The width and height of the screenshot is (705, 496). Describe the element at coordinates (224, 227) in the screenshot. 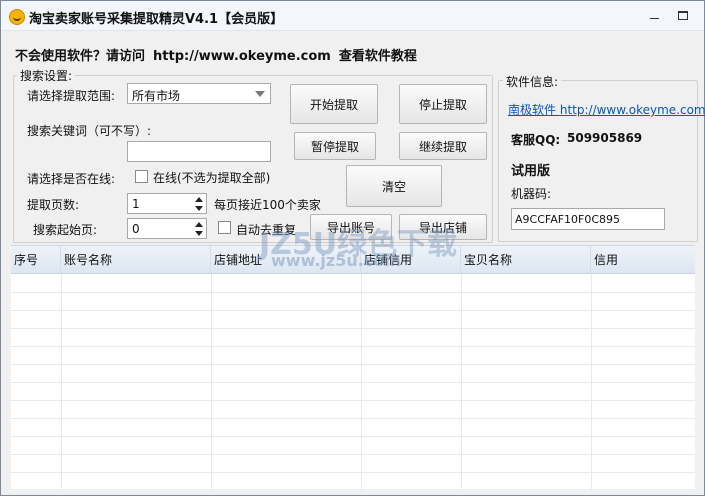

I see `dedupe-checkbox` at that location.